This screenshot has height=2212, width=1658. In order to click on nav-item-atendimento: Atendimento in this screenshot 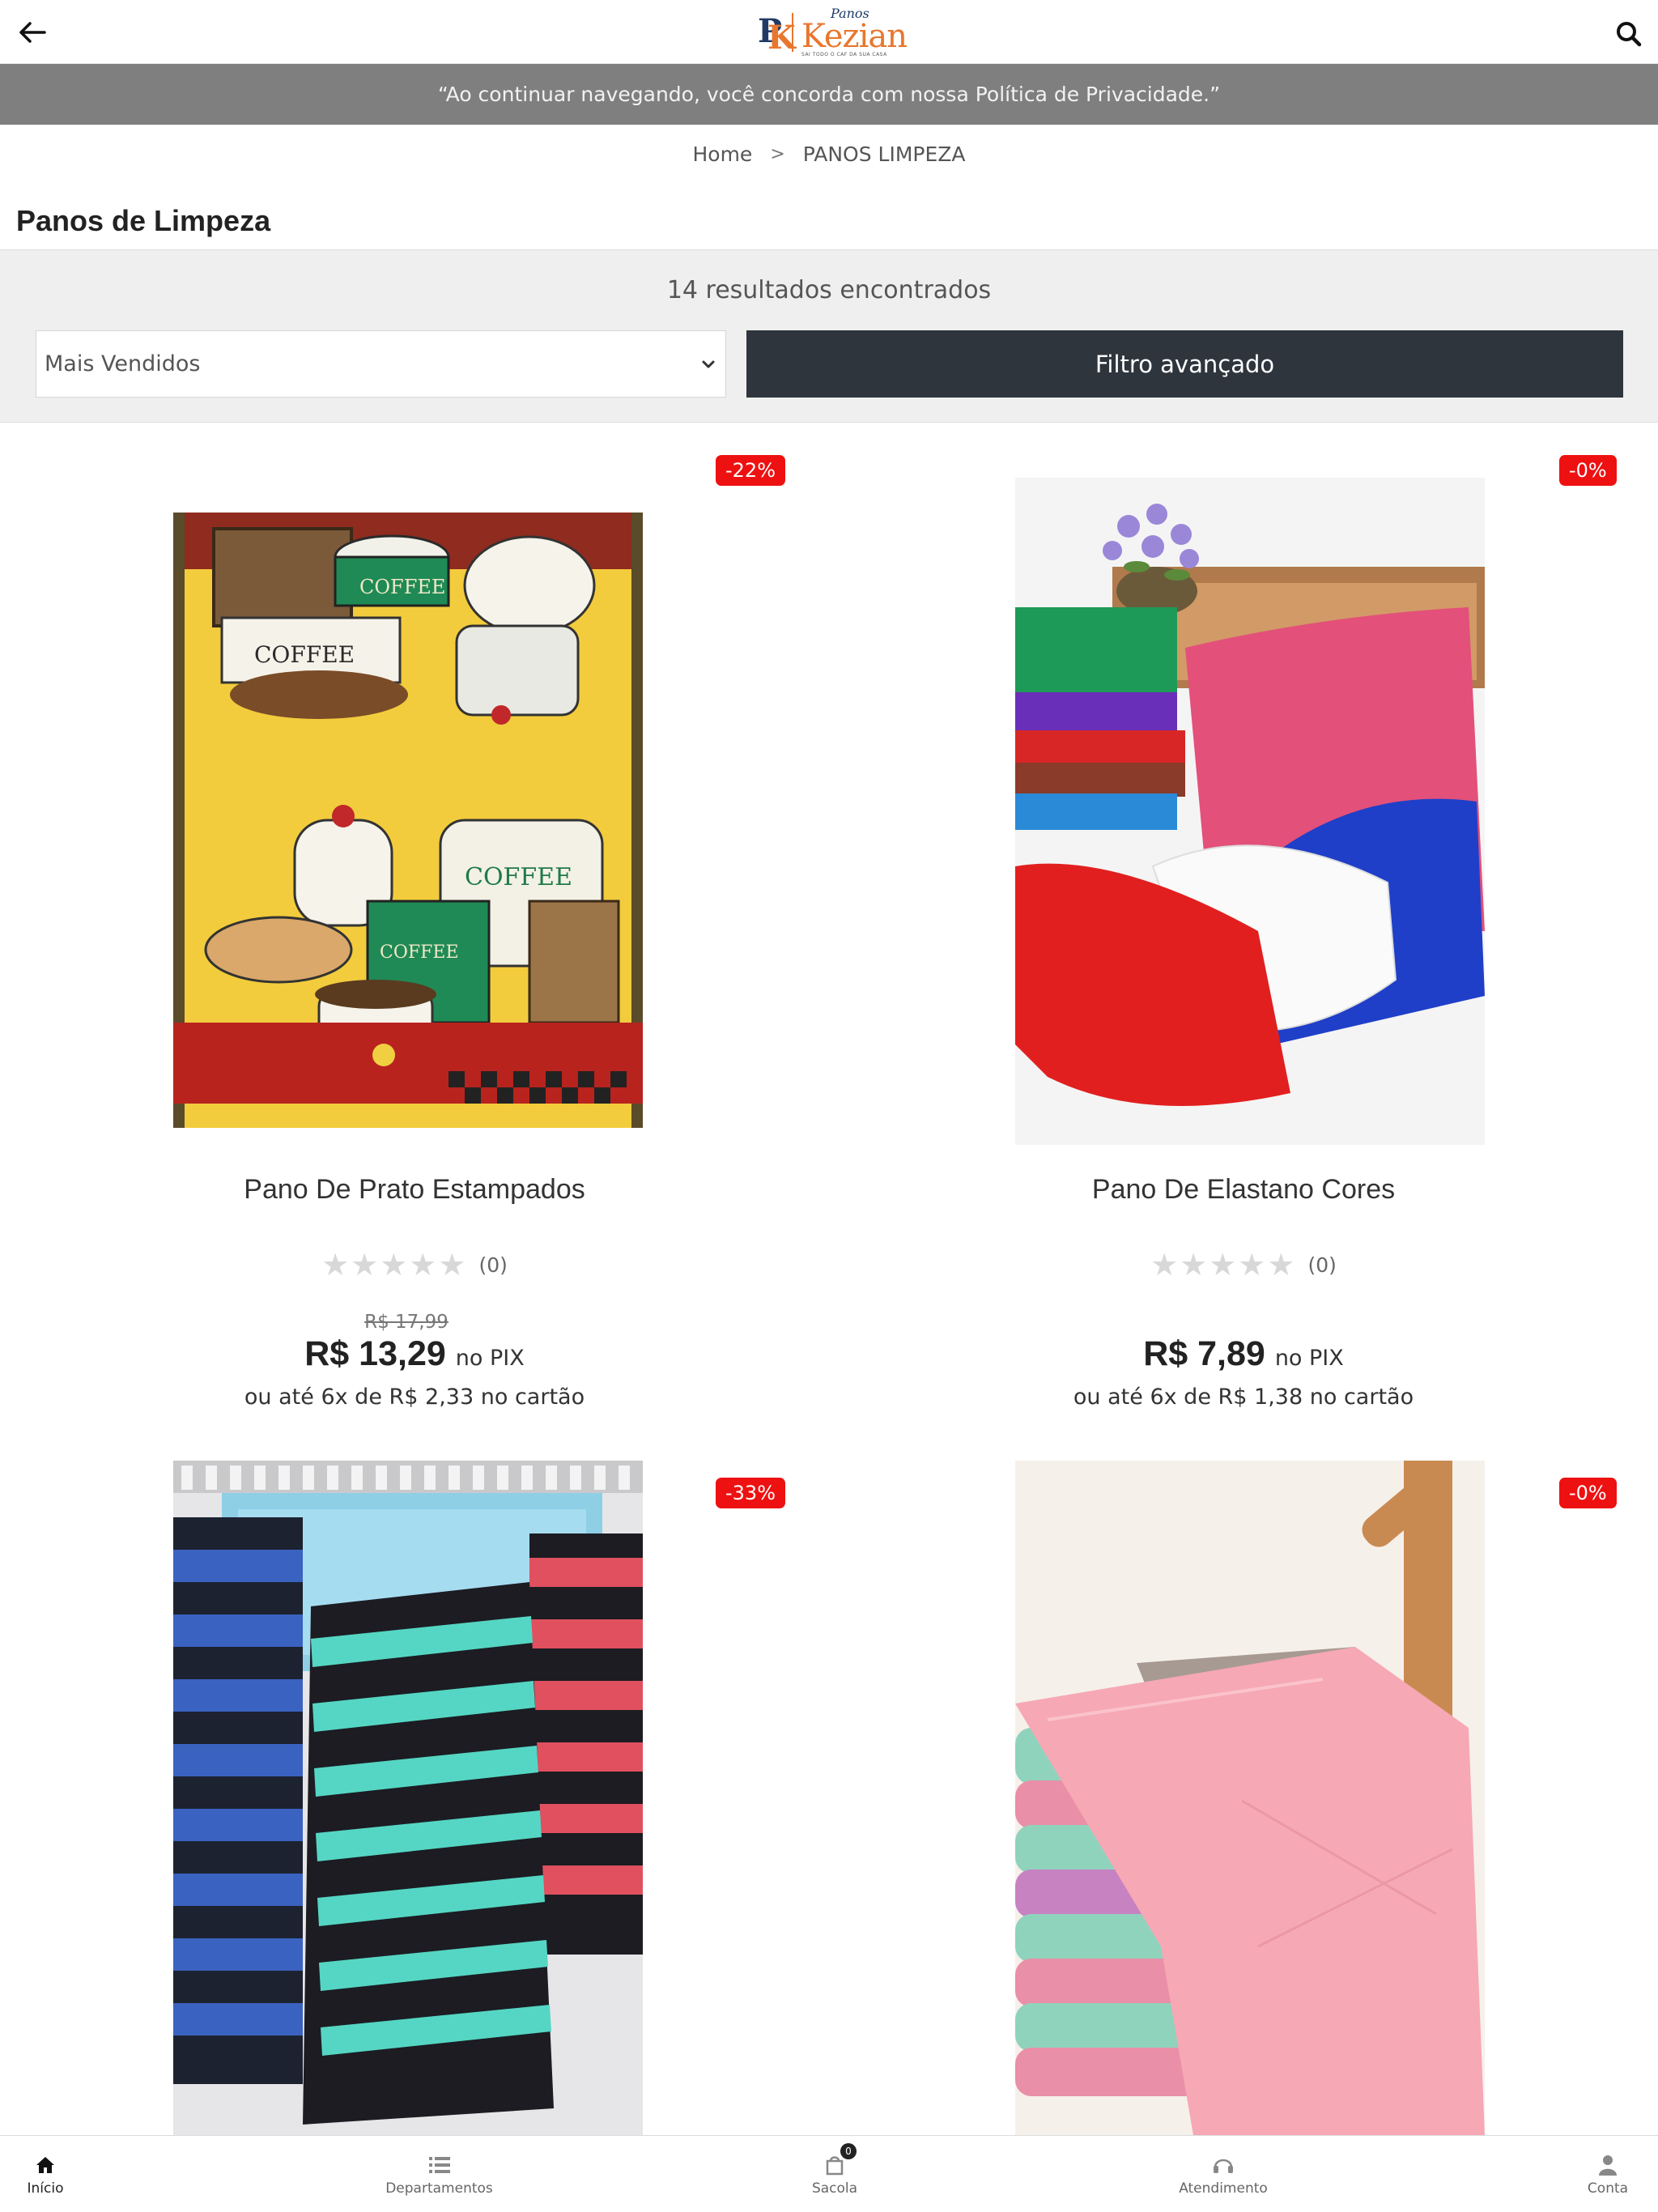, I will do `click(1223, 2174)`.